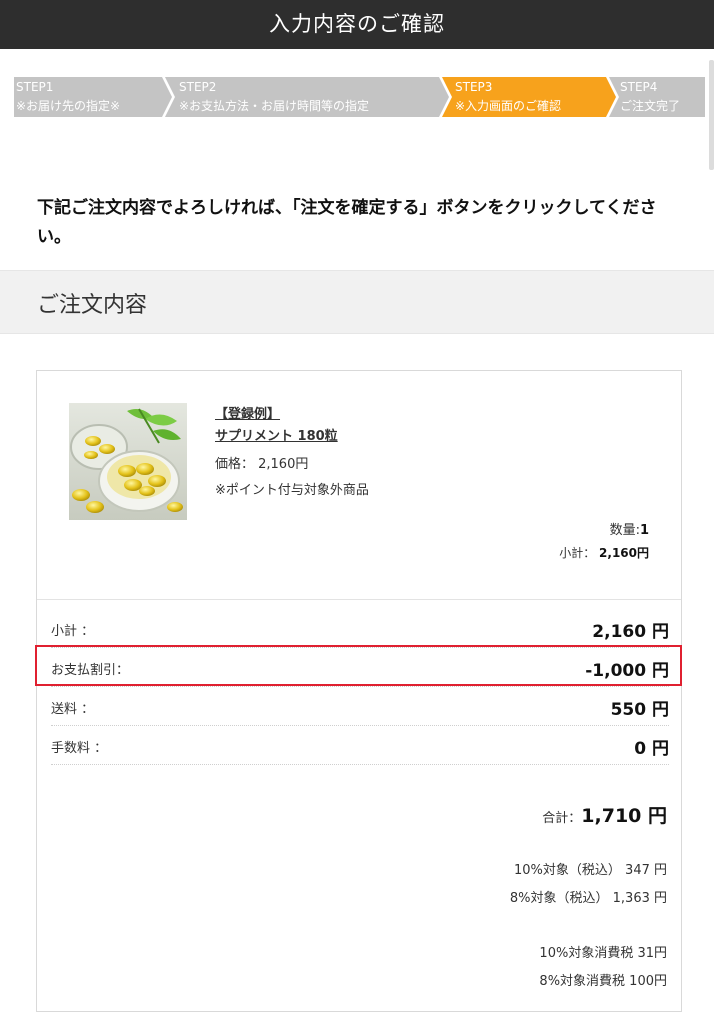  What do you see at coordinates (639, 710) in the screenshot?
I see `shipping-value: 550 円` at bounding box center [639, 710].